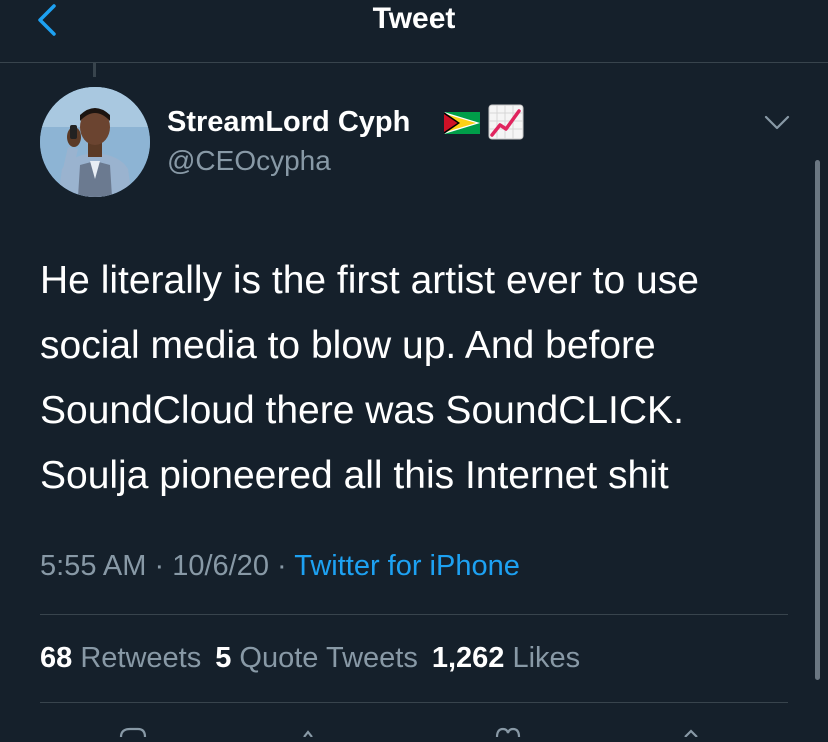 The image size is (828, 742). I want to click on retweet-button, so click(315, 731).